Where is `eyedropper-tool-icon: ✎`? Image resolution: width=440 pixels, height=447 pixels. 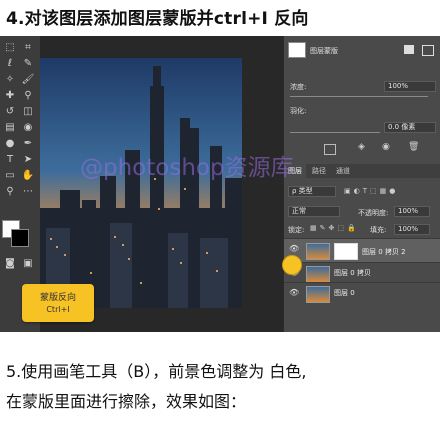
eyedropper-tool-icon: ✎ is located at coordinates (28, 64).